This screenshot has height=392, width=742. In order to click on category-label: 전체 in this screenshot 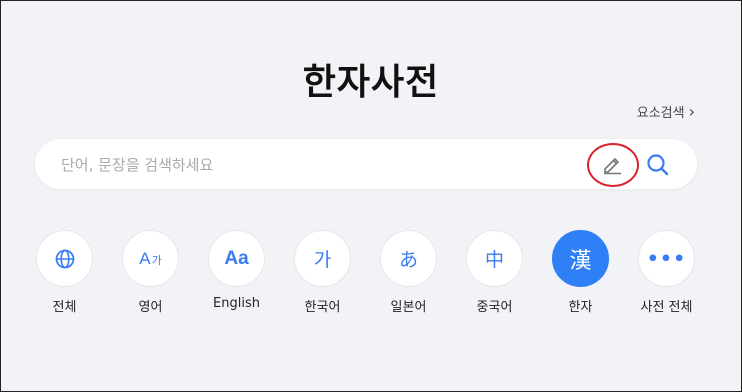, I will do `click(64, 307)`.